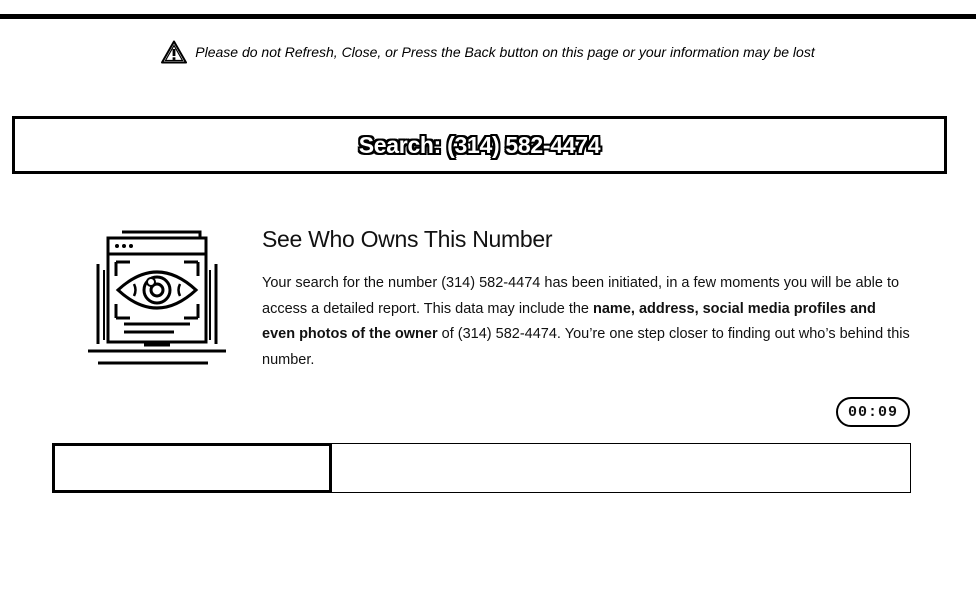 The height and width of the screenshot is (602, 976). I want to click on search-title: Search: (314) 582-4474, so click(479, 144).